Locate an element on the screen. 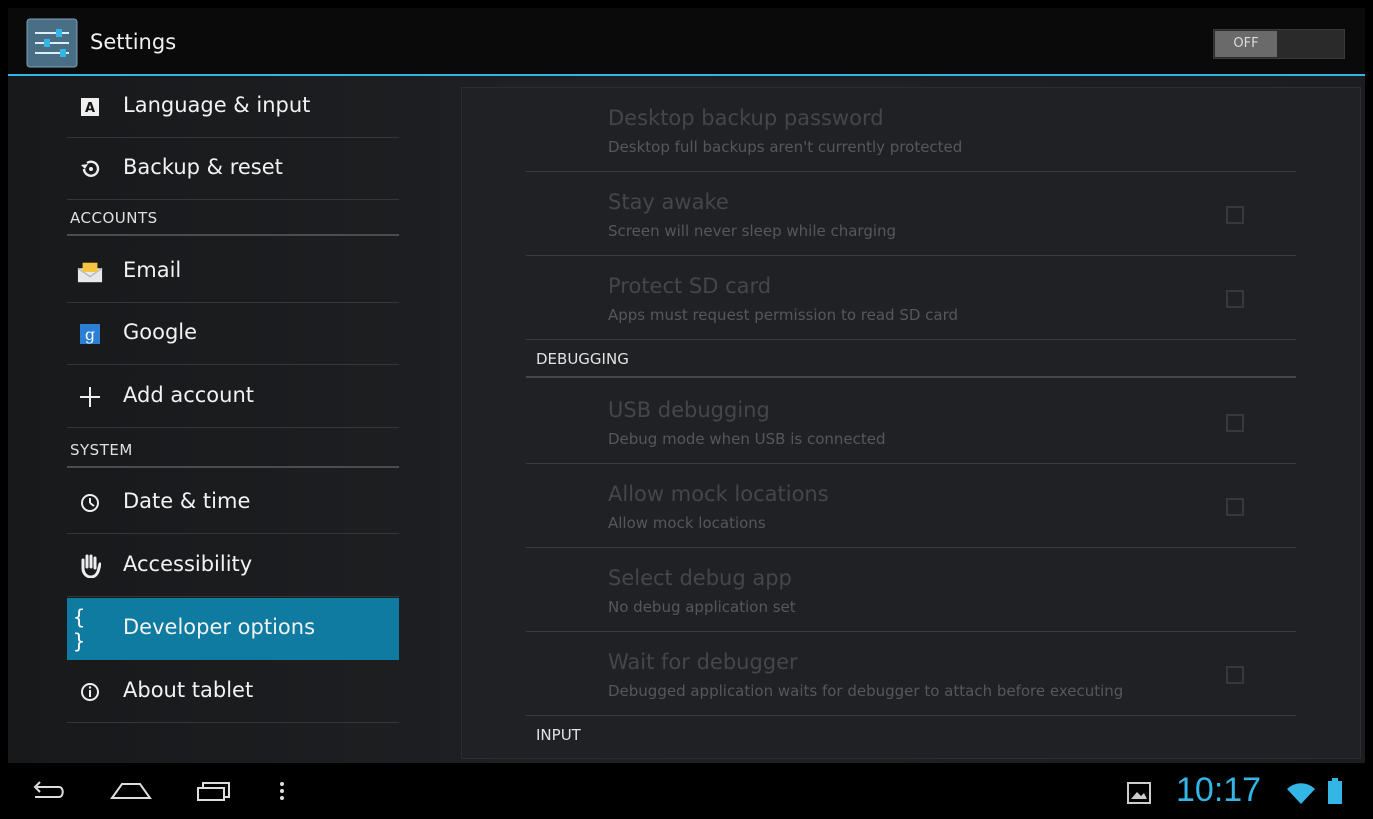 This screenshot has width=1373, height=819. sidebar-item-language: A Language & input is located at coordinates (233, 107).